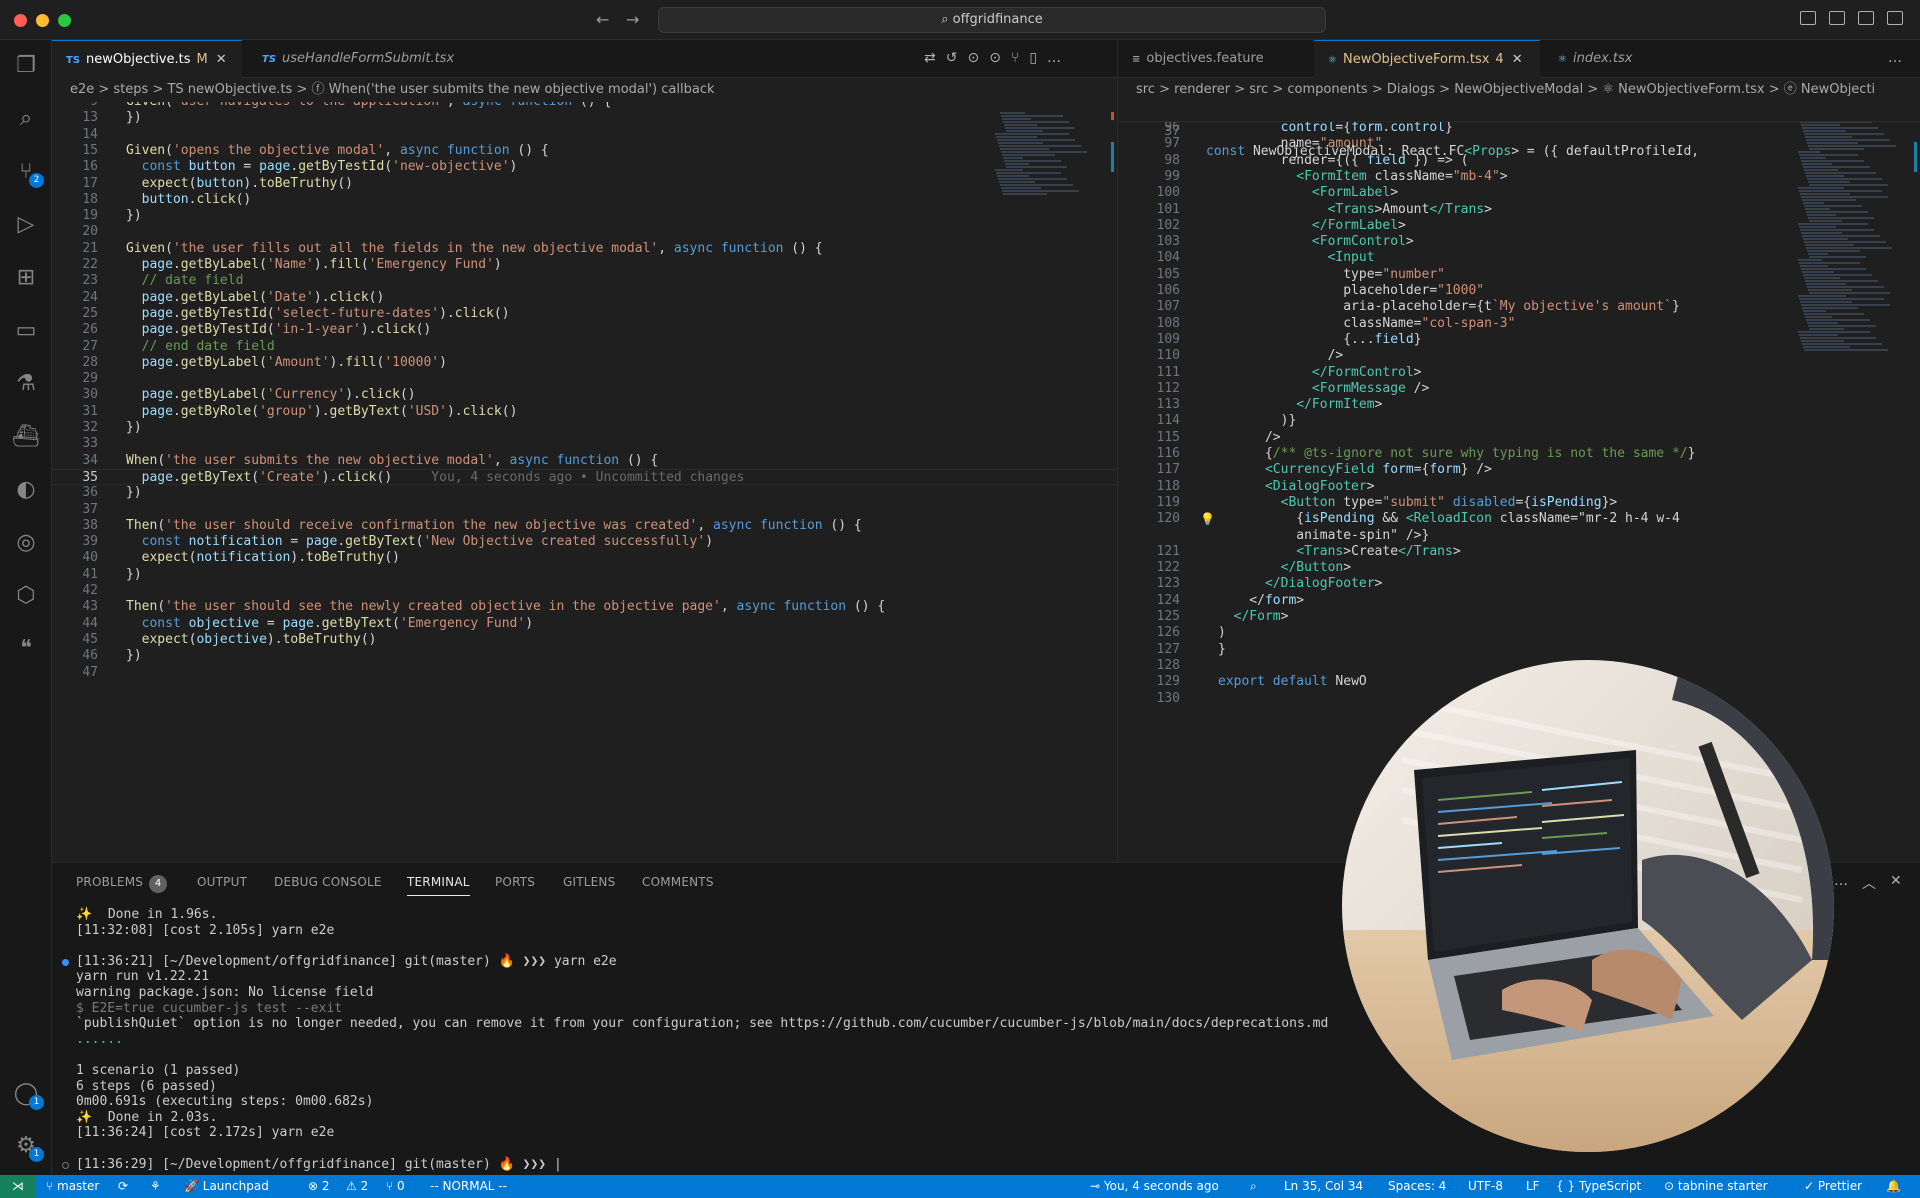 The height and width of the screenshot is (1198, 1920). Describe the element at coordinates (584, 118) in the screenshot. I see `code-line: 13})` at that location.